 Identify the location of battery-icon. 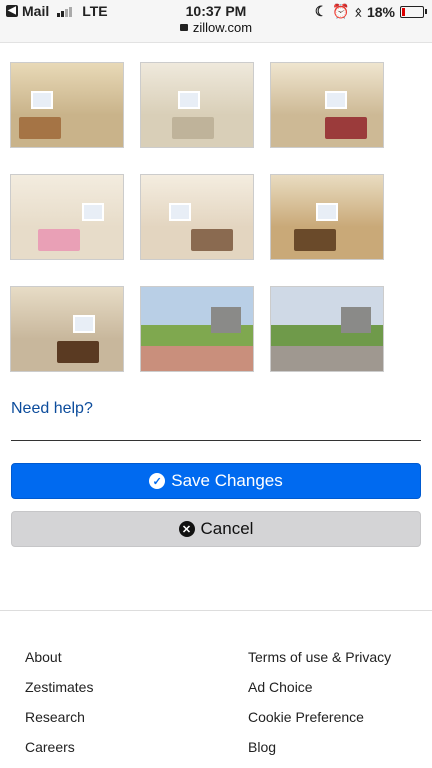
(413, 11).